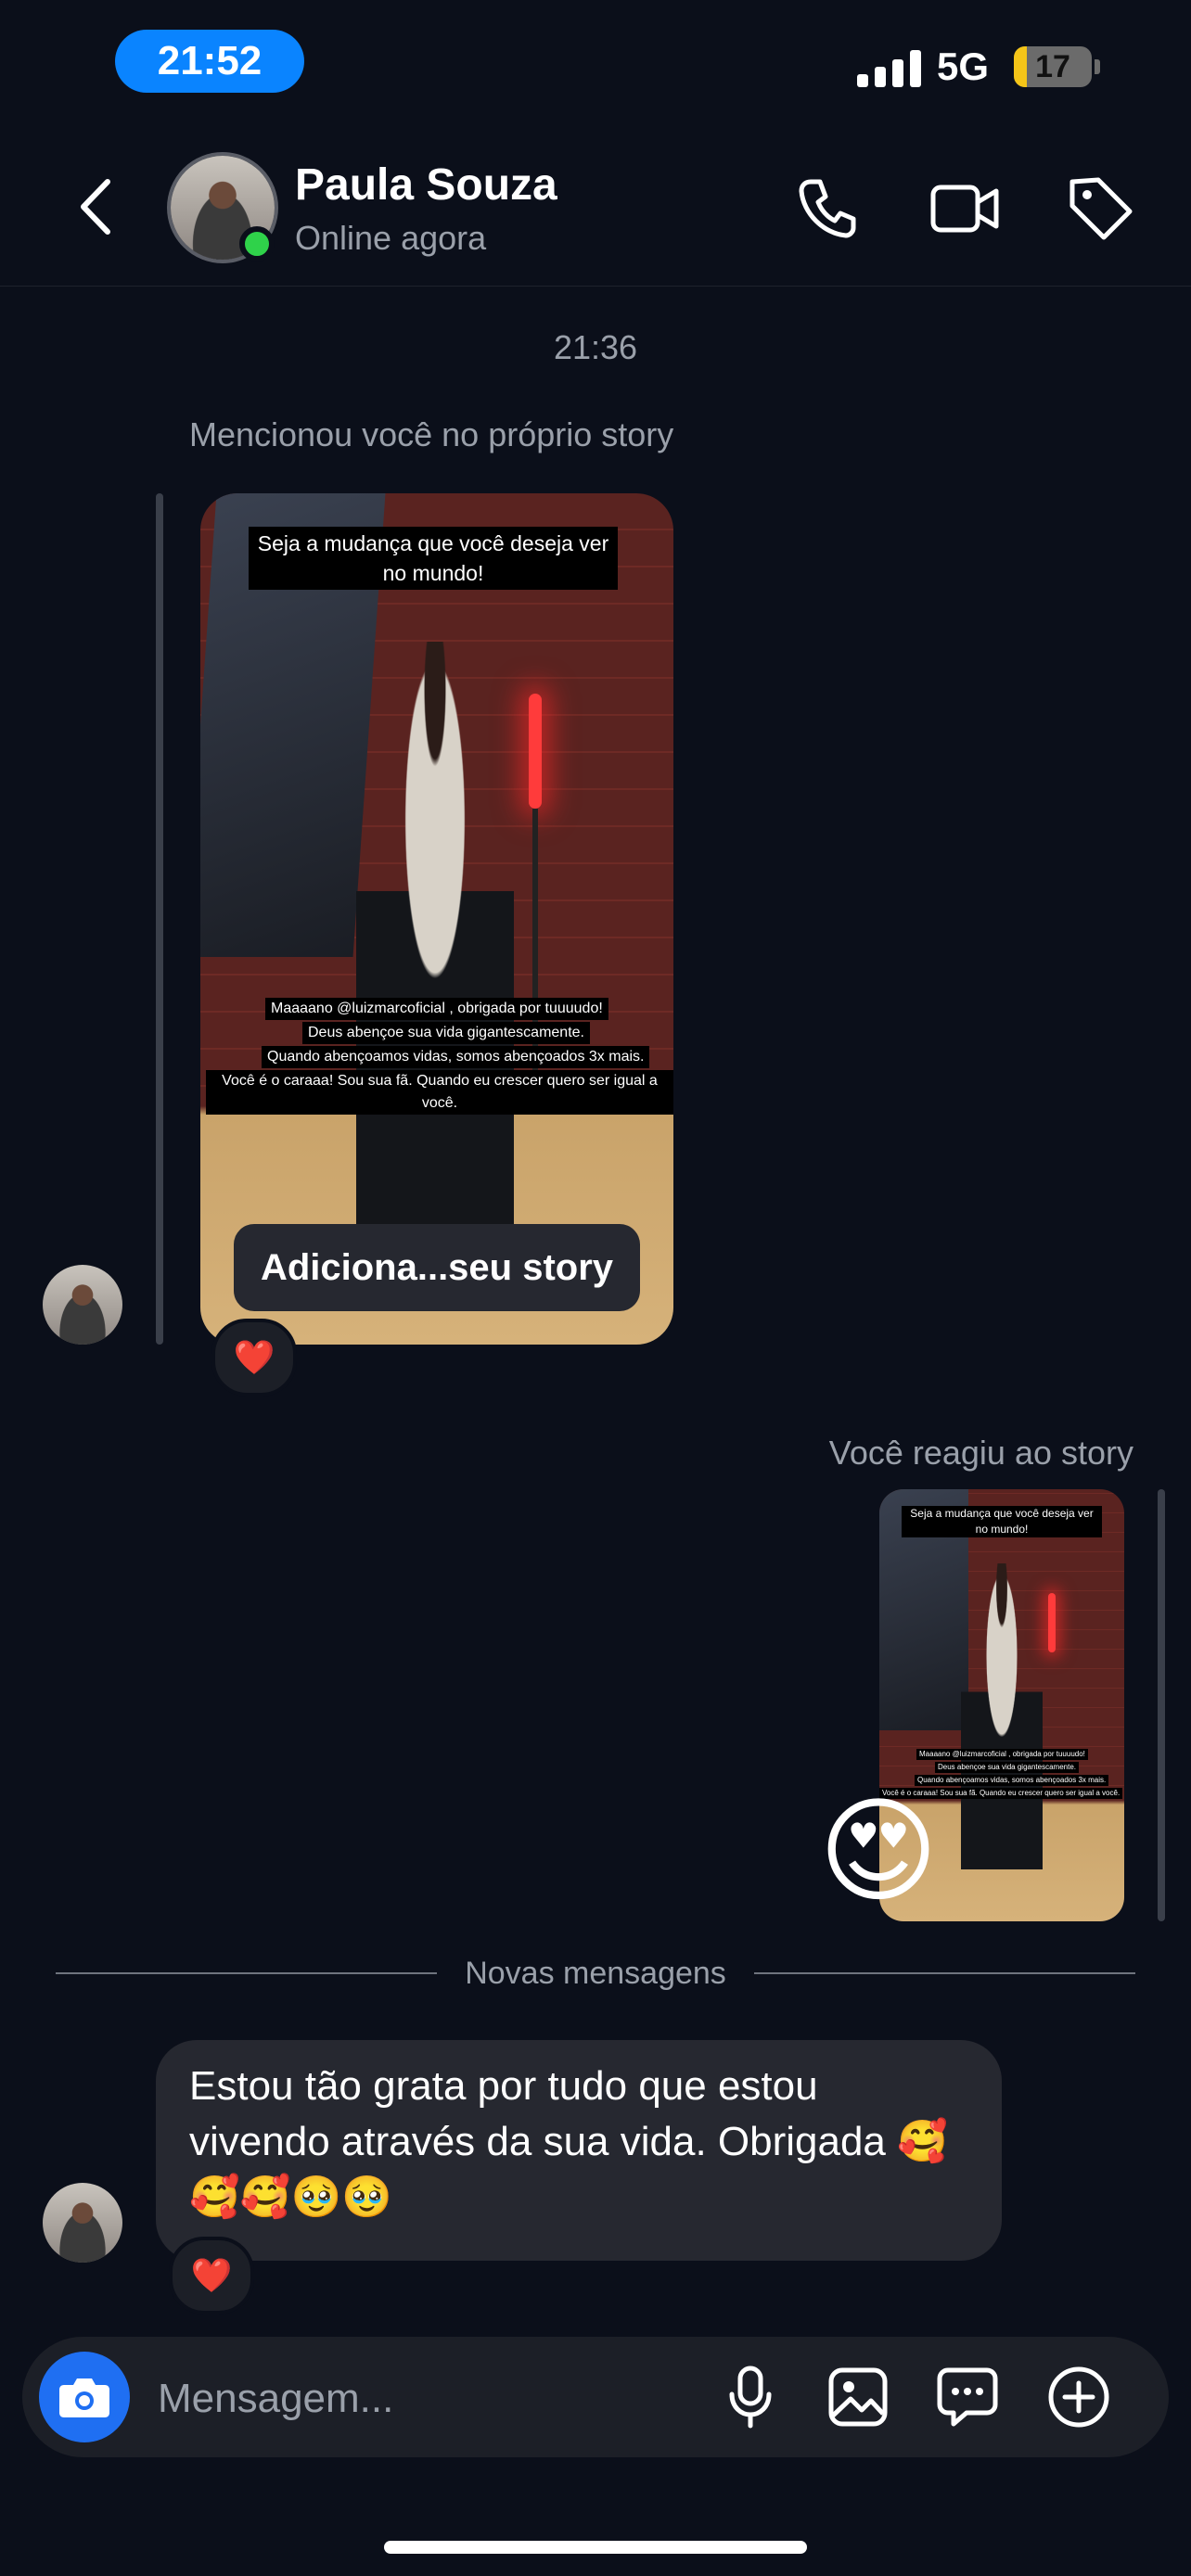  What do you see at coordinates (159, 919) in the screenshot?
I see `story-reply-line` at bounding box center [159, 919].